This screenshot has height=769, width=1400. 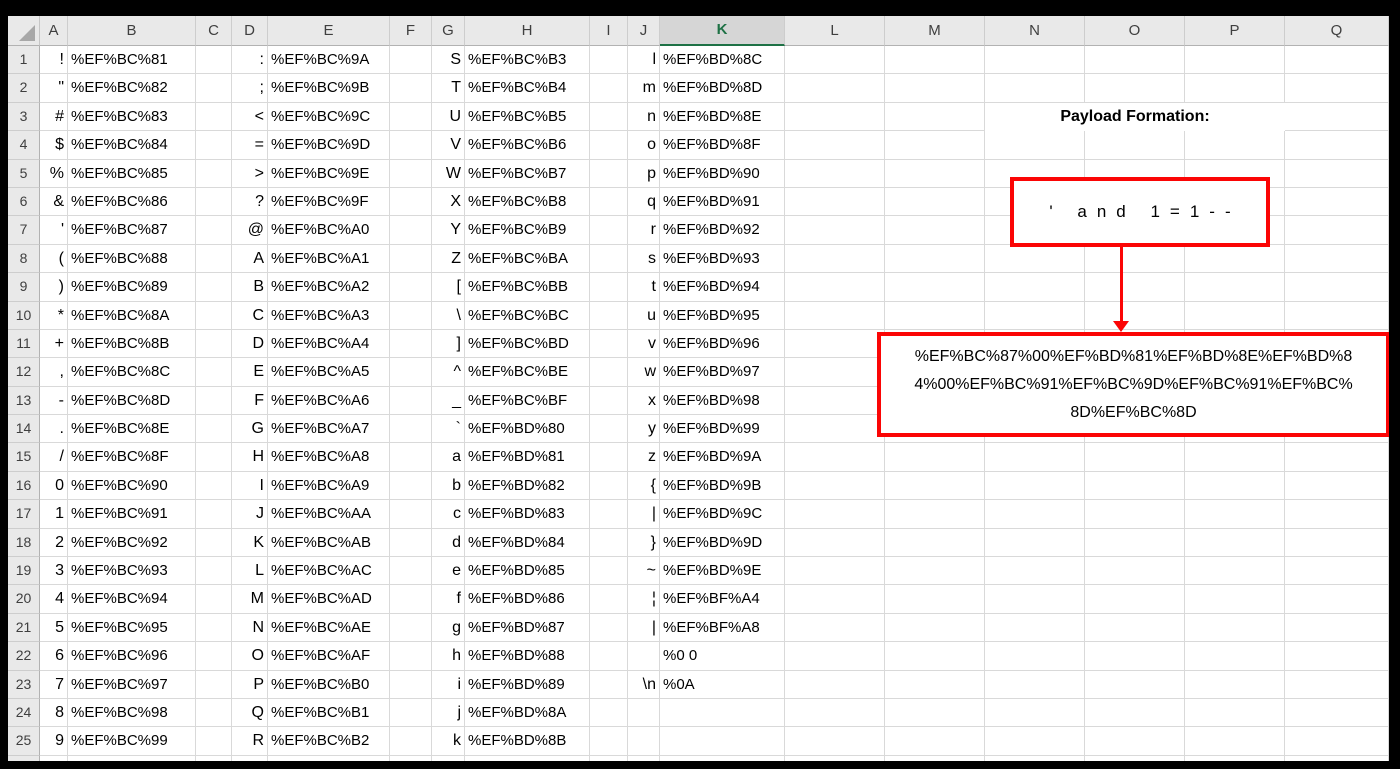 I want to click on cell-J2: m, so click(x=644, y=88).